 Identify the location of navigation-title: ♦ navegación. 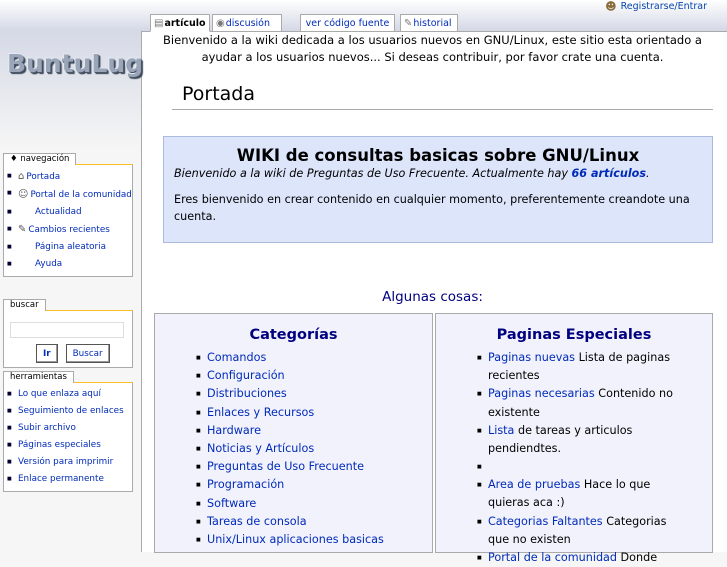
(40, 159).